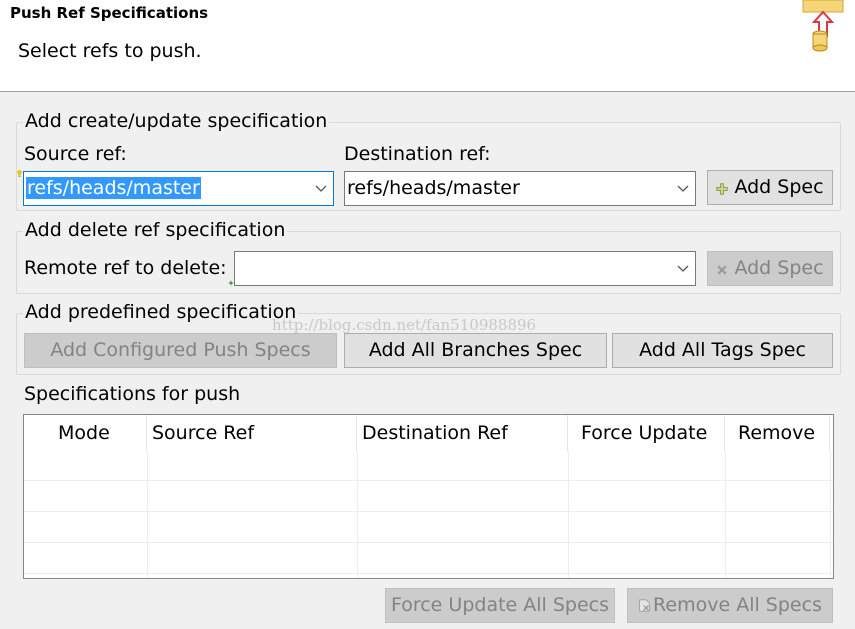 The image size is (855, 629). What do you see at coordinates (500, 605) in the screenshot?
I see `force-update-all-specs-button: Force Update All Specs` at bounding box center [500, 605].